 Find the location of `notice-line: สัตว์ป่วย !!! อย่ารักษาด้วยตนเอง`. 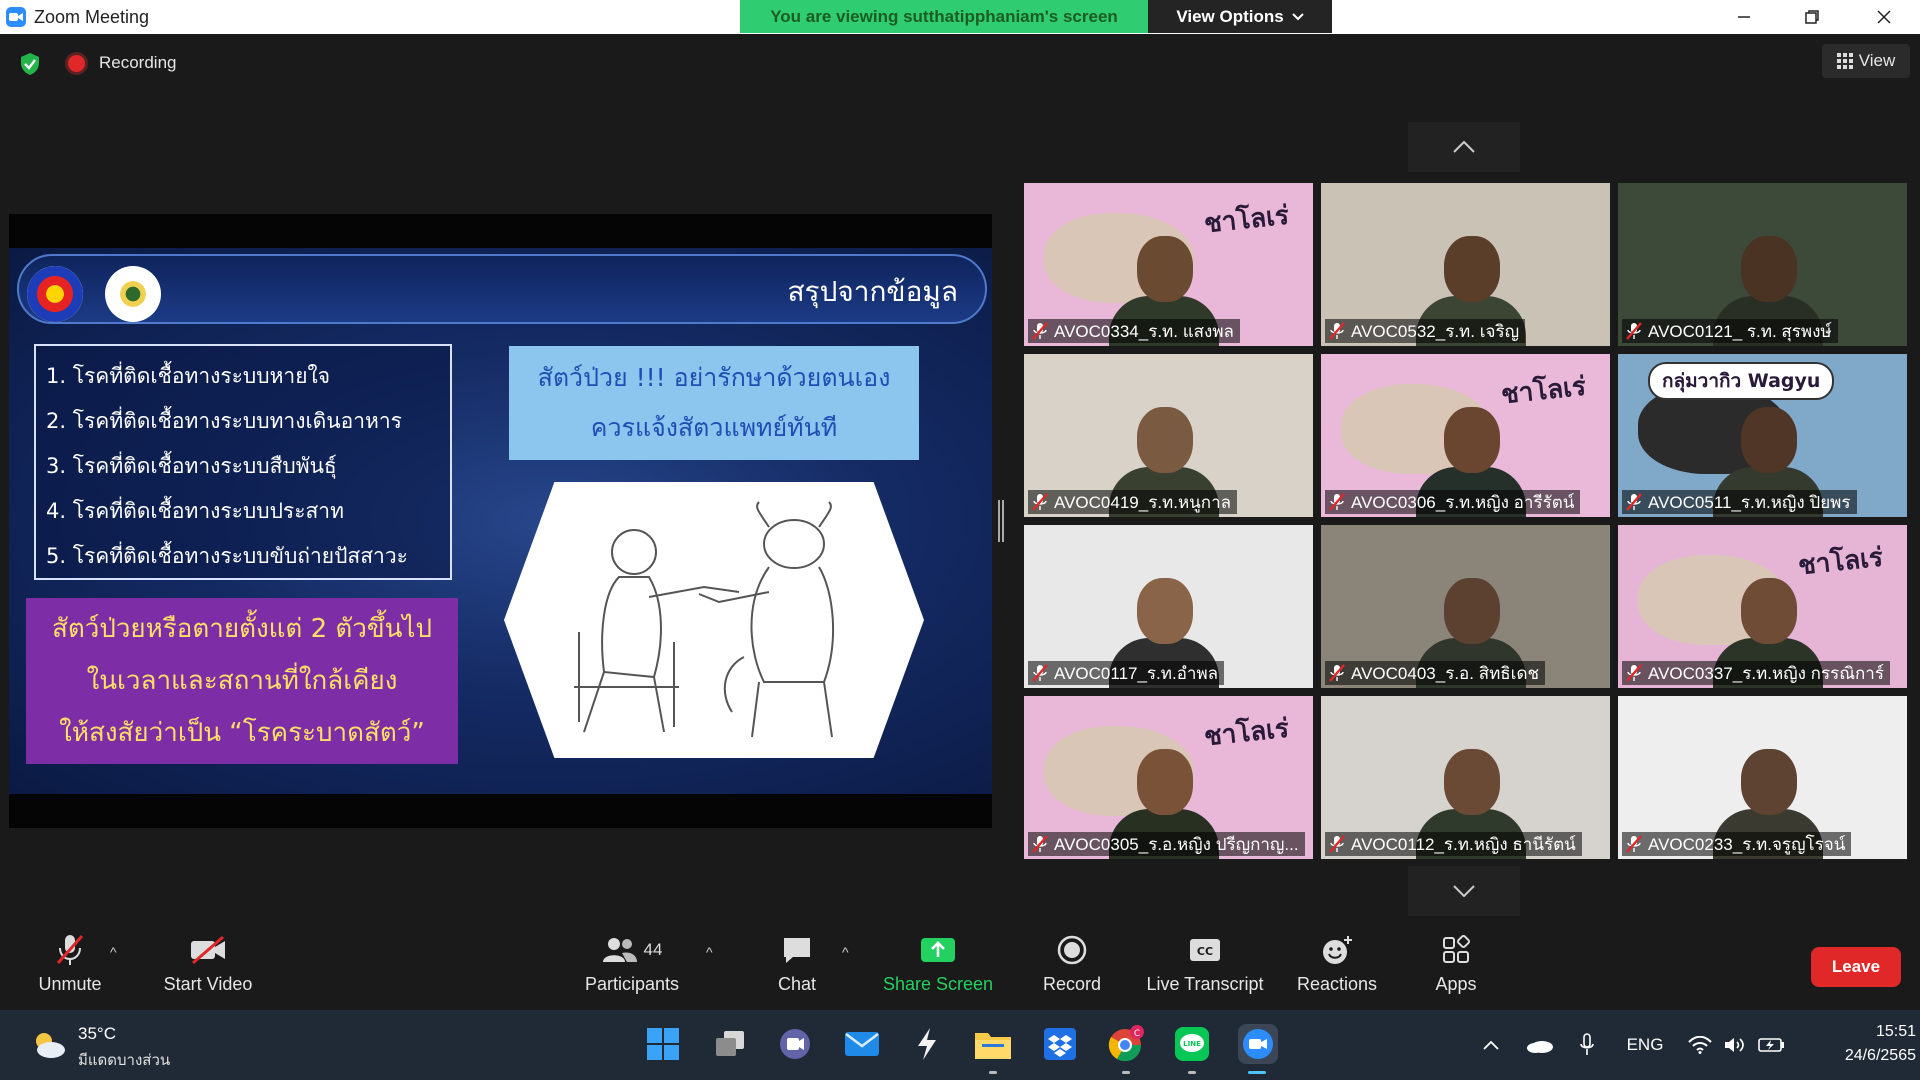

notice-line: สัตว์ป่วย !!! อย่ารักษาด้วยตนเอง is located at coordinates (714, 377).